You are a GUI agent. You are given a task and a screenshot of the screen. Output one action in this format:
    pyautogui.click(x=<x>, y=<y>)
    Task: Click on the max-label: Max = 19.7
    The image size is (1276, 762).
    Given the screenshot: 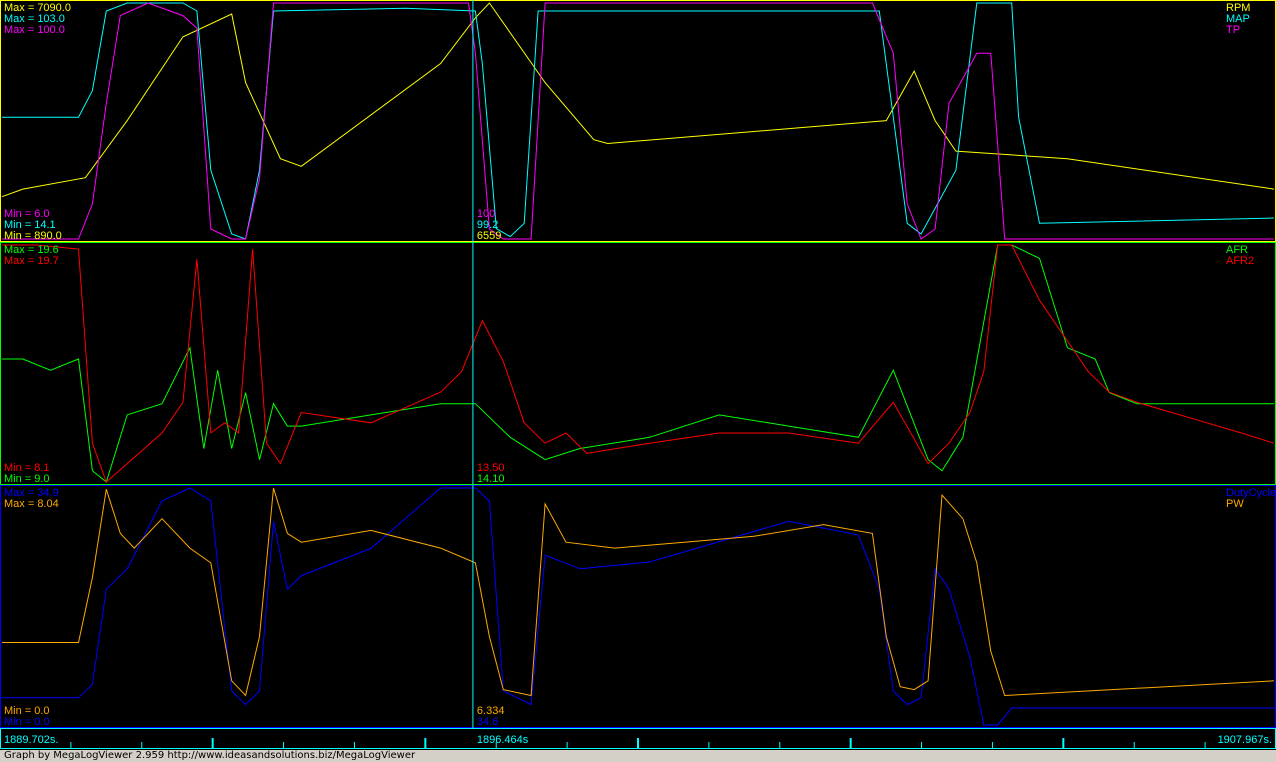 What is the action you would take?
    pyautogui.click(x=31, y=261)
    